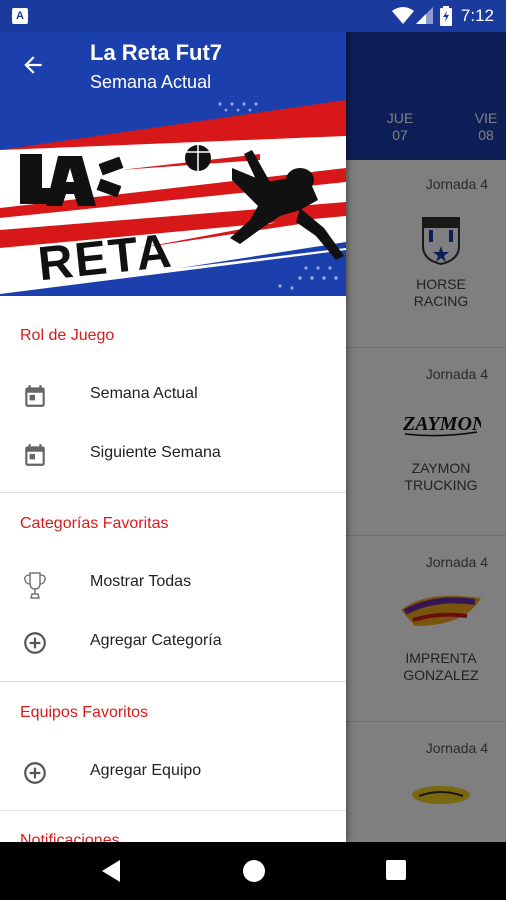  Describe the element at coordinates (156, 640) in the screenshot. I see `menu-item-label: Agregar Categoría` at that location.